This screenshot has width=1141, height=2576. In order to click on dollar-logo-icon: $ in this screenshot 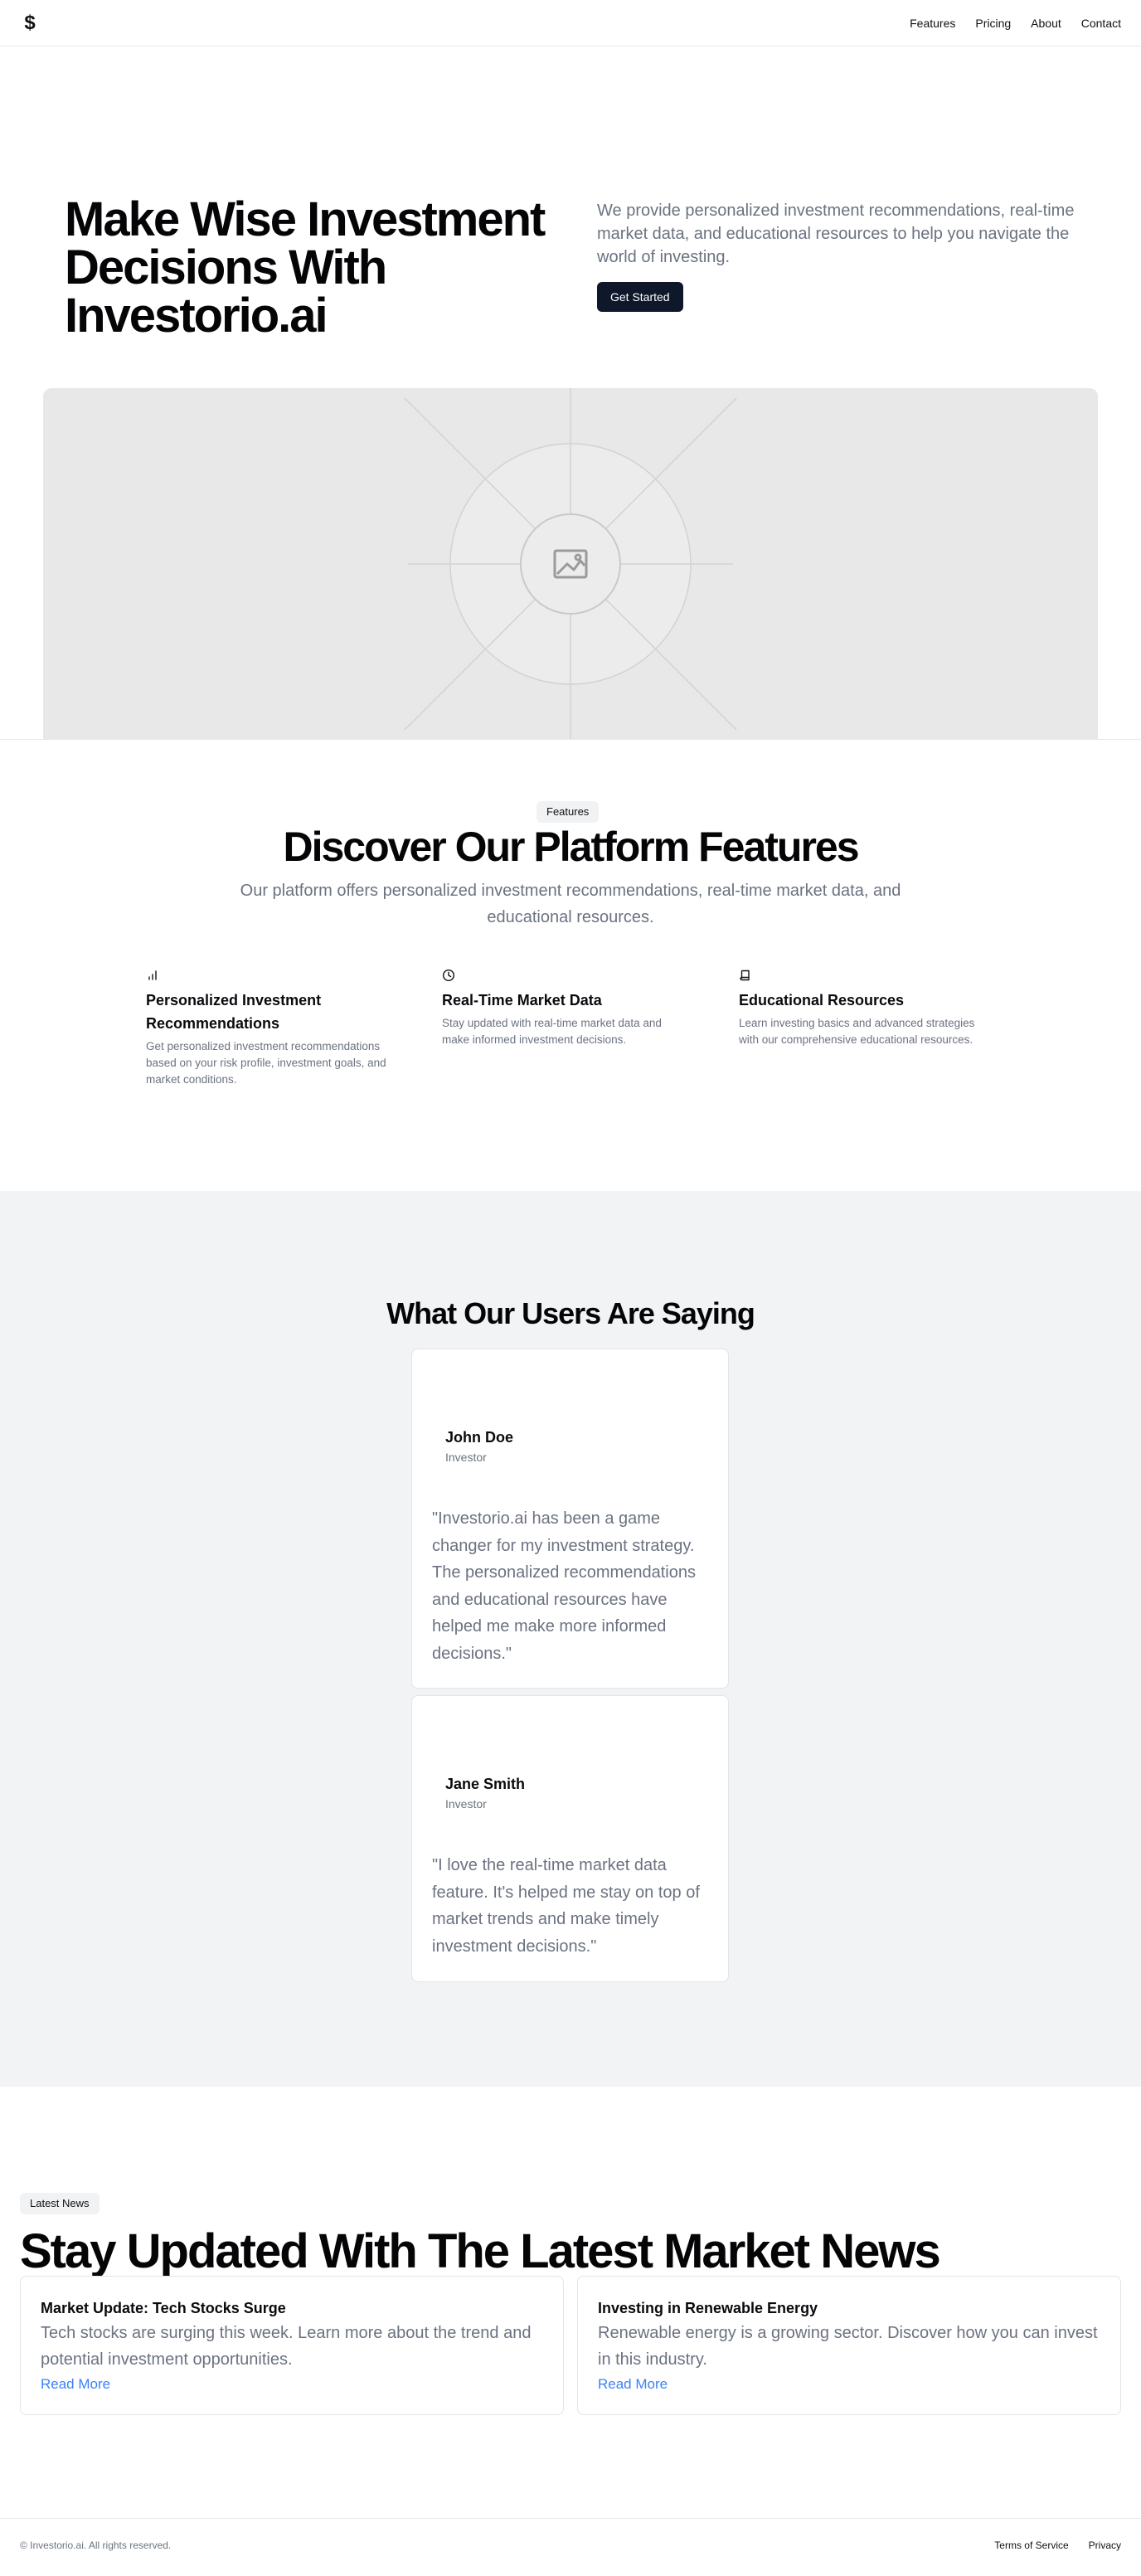, I will do `click(30, 24)`.